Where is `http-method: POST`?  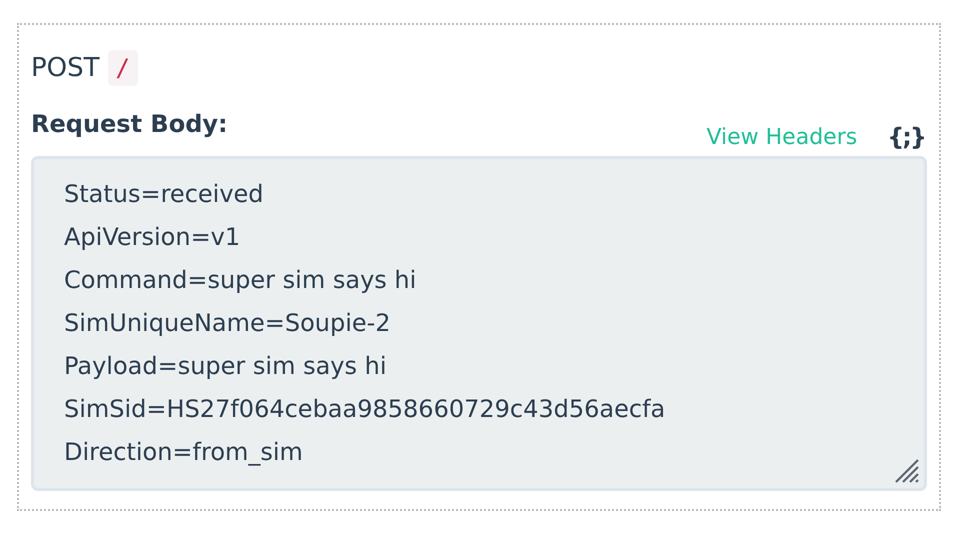 http-method: POST is located at coordinates (65, 68).